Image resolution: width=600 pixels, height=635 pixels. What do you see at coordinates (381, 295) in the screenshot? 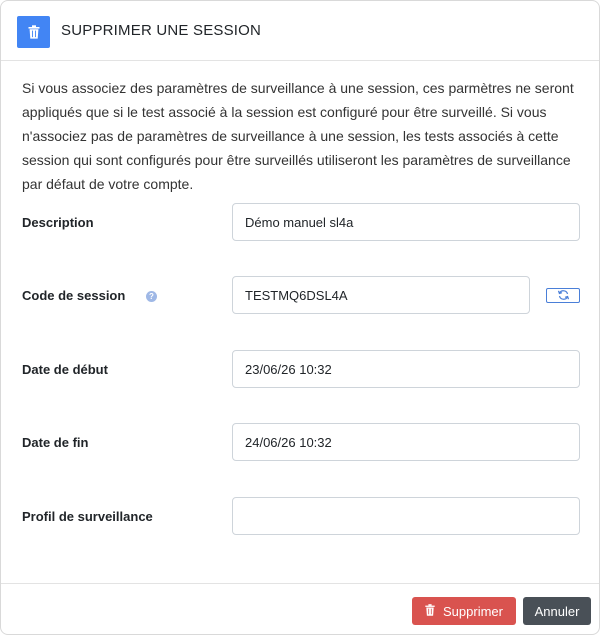
I see `session-code-input` at bounding box center [381, 295].